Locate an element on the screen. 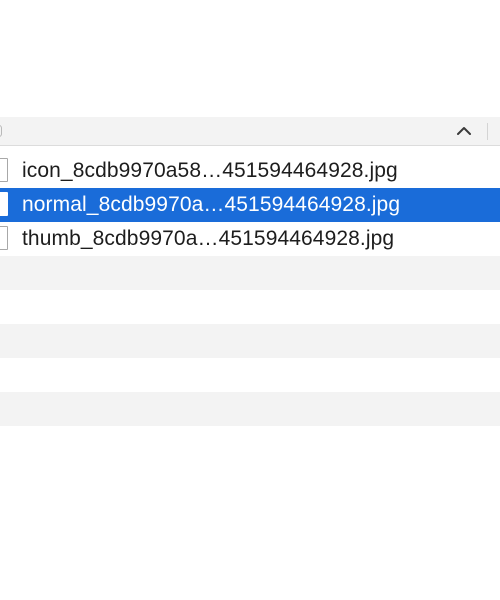 This screenshot has width=500, height=600. chevron-up-icon is located at coordinates (464, 131).